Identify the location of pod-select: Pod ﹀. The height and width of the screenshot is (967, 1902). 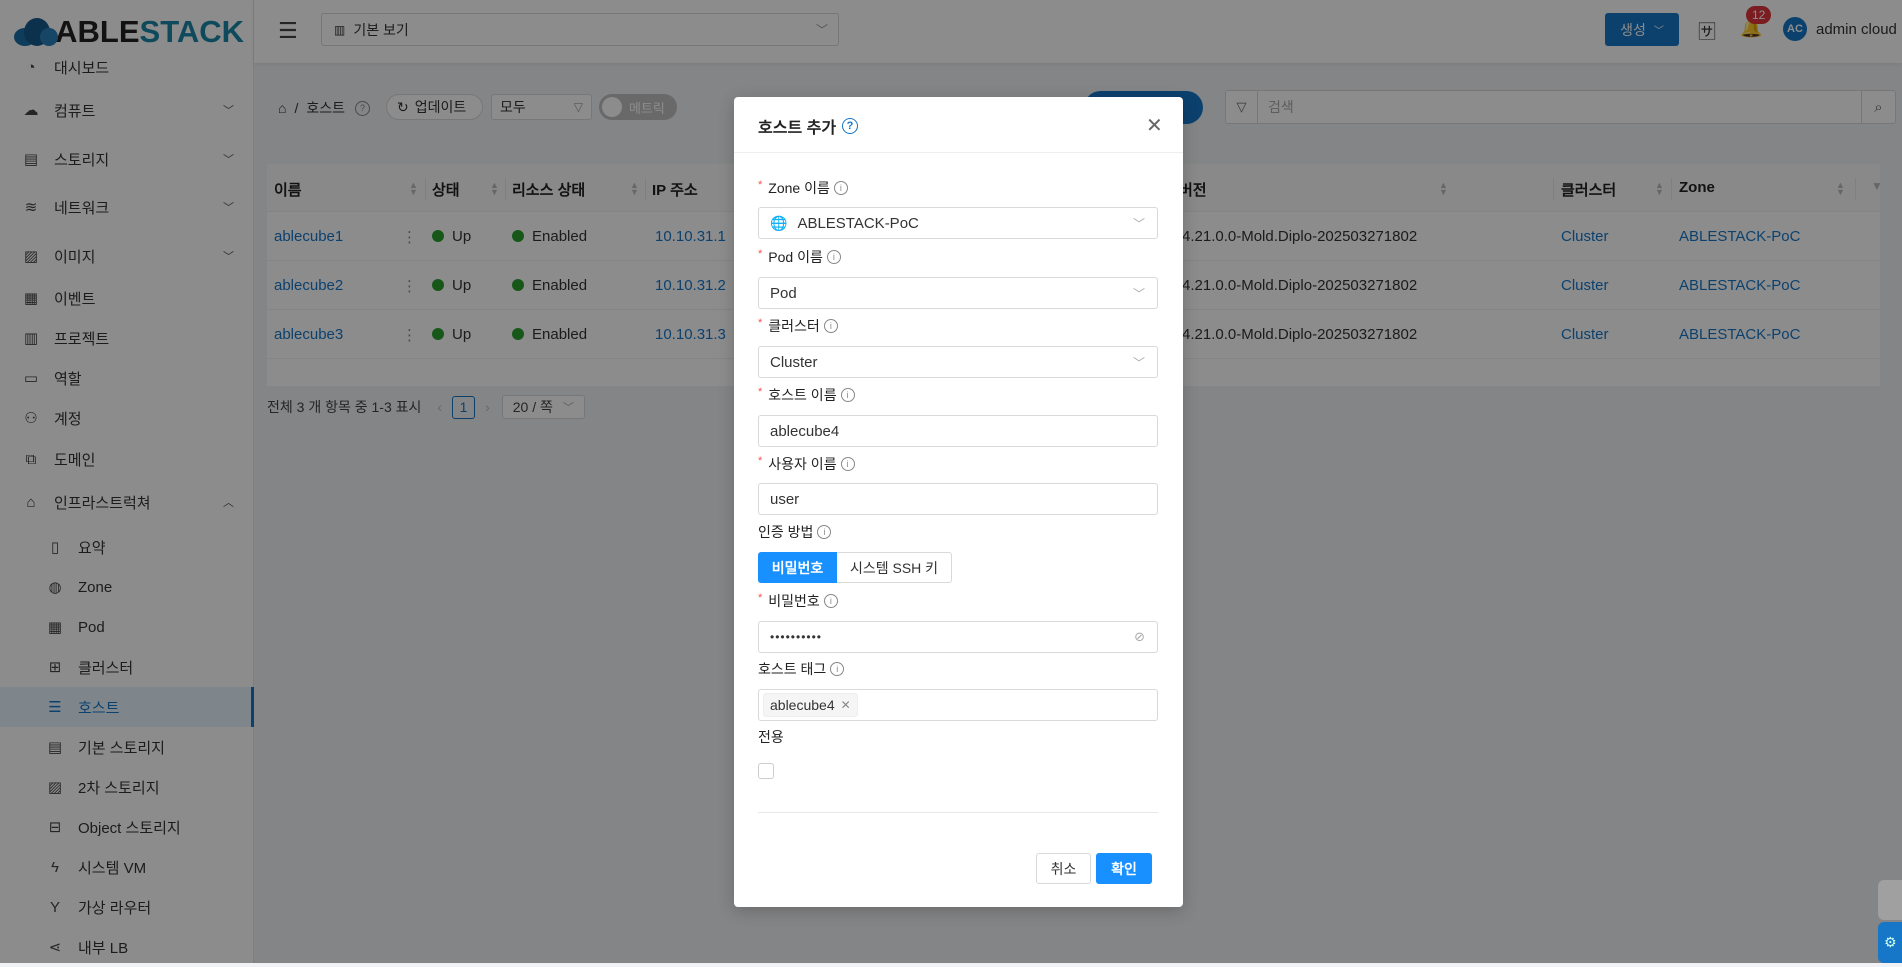
(958, 293).